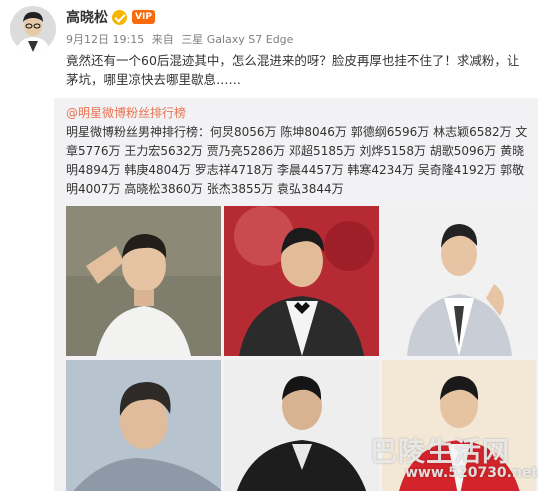  I want to click on source-prefix: 来自, so click(162, 39).